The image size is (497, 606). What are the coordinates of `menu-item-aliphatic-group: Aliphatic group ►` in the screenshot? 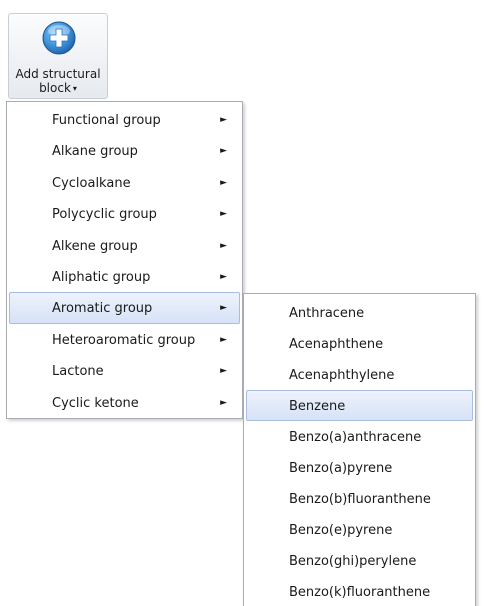 It's located at (124, 276).